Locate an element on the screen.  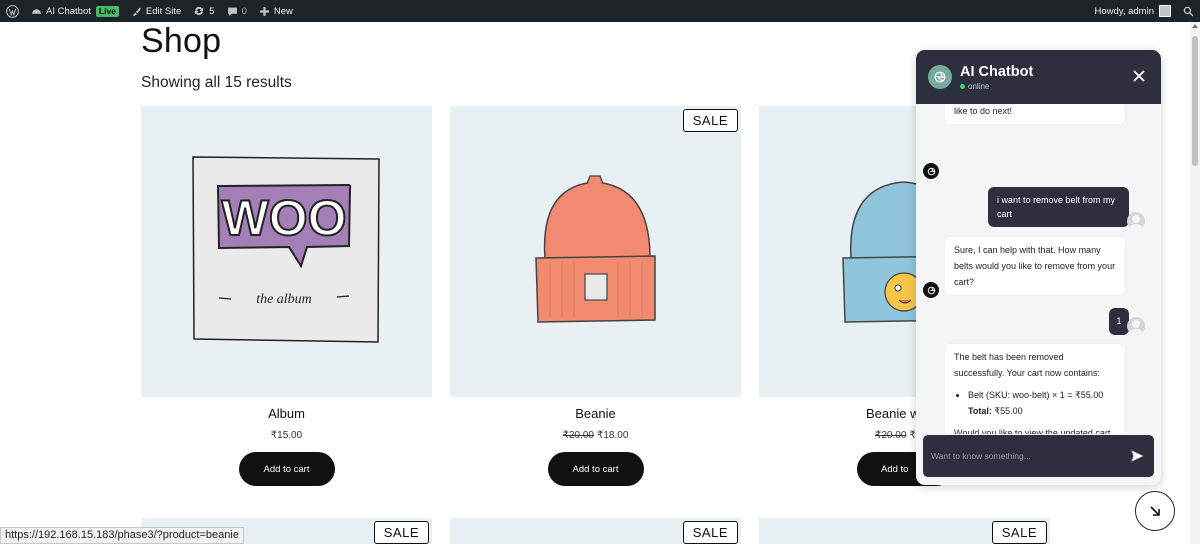
send-button is located at coordinates (1137, 456).